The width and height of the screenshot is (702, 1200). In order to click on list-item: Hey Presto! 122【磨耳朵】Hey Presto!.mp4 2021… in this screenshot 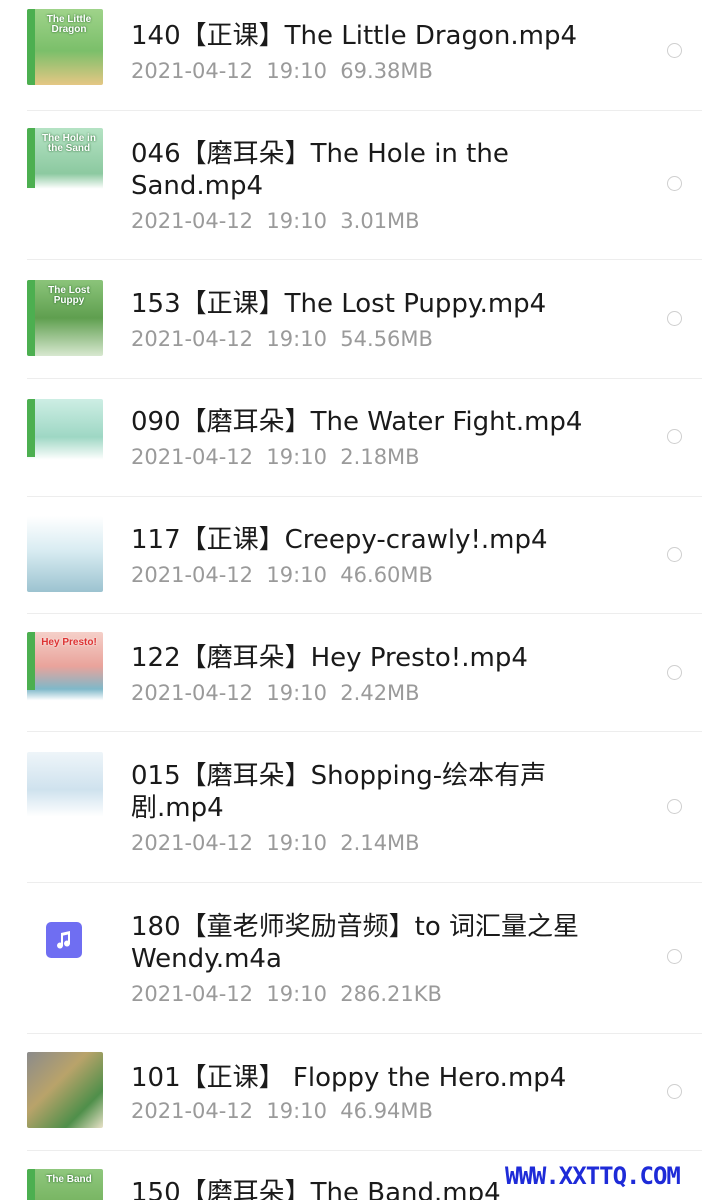, I will do `click(351, 672)`.